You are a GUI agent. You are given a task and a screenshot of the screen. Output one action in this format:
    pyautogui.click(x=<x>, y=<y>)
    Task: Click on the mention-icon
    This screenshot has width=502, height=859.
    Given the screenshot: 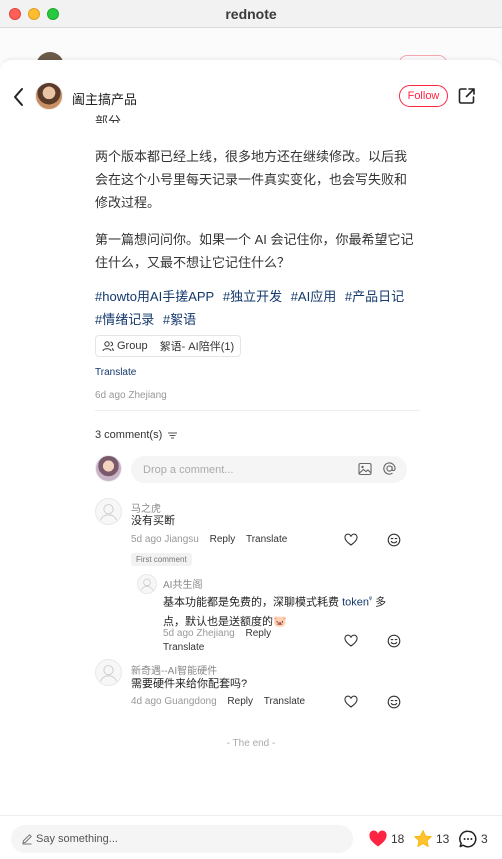 What is the action you would take?
    pyautogui.click(x=389, y=468)
    